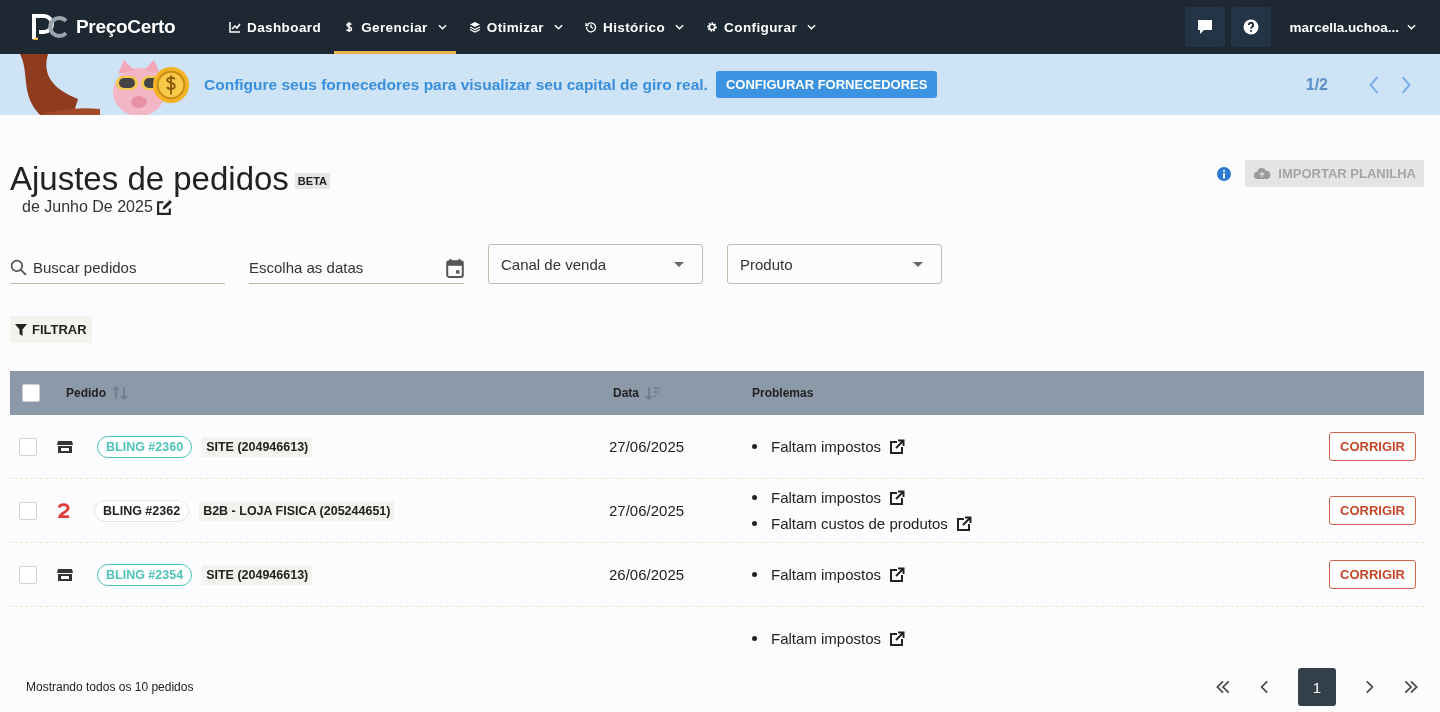 Image resolution: width=1440 pixels, height=712 pixels. I want to click on chart-icon, so click(235, 27).